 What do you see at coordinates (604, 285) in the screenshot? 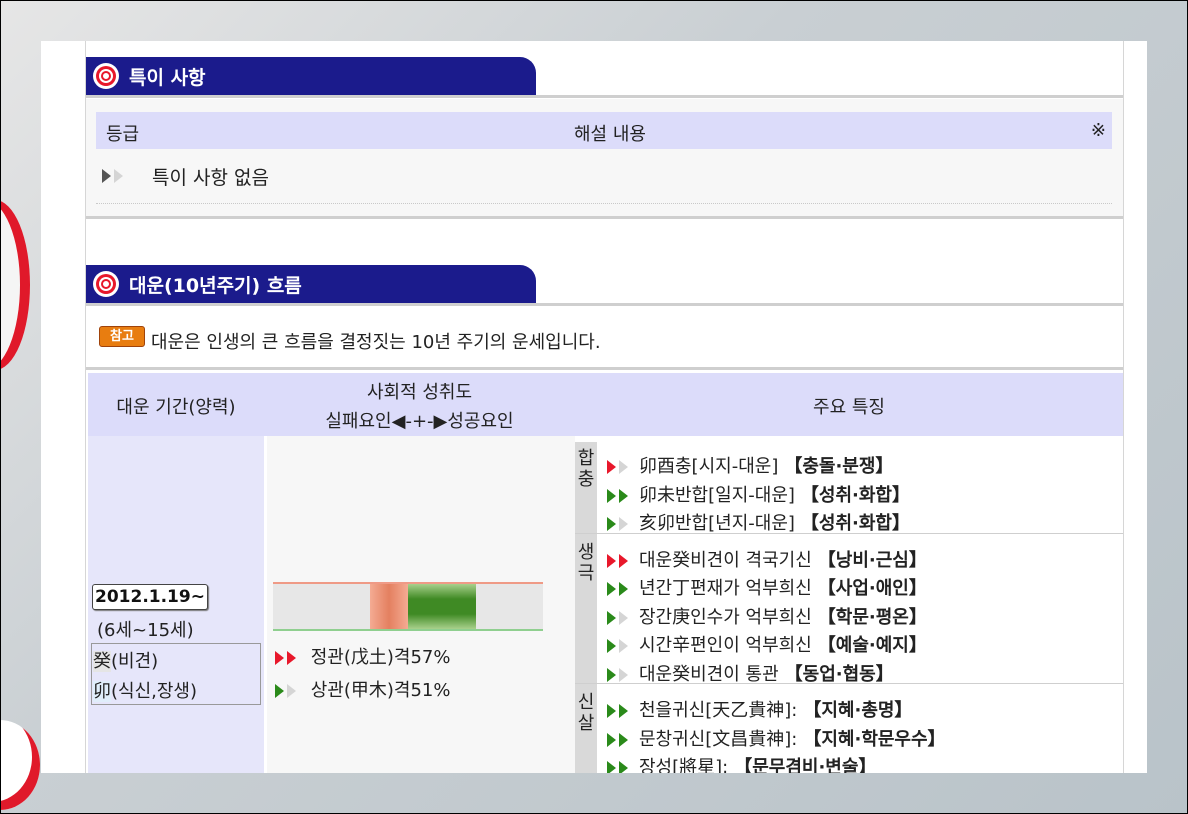
I see `section-header-daeun: 대운(10년주기) 흐름` at bounding box center [604, 285].